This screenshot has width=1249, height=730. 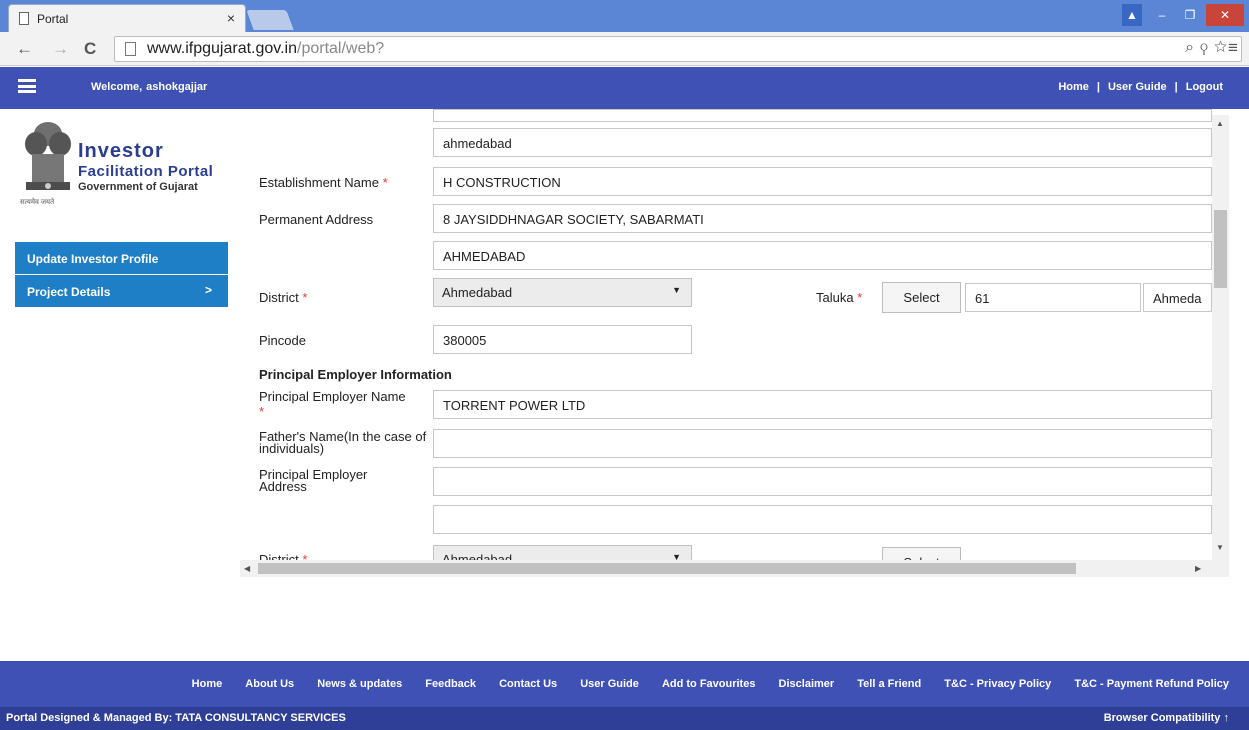 What do you see at coordinates (667, 568) in the screenshot?
I see `horizontal-scroll-thumb` at bounding box center [667, 568].